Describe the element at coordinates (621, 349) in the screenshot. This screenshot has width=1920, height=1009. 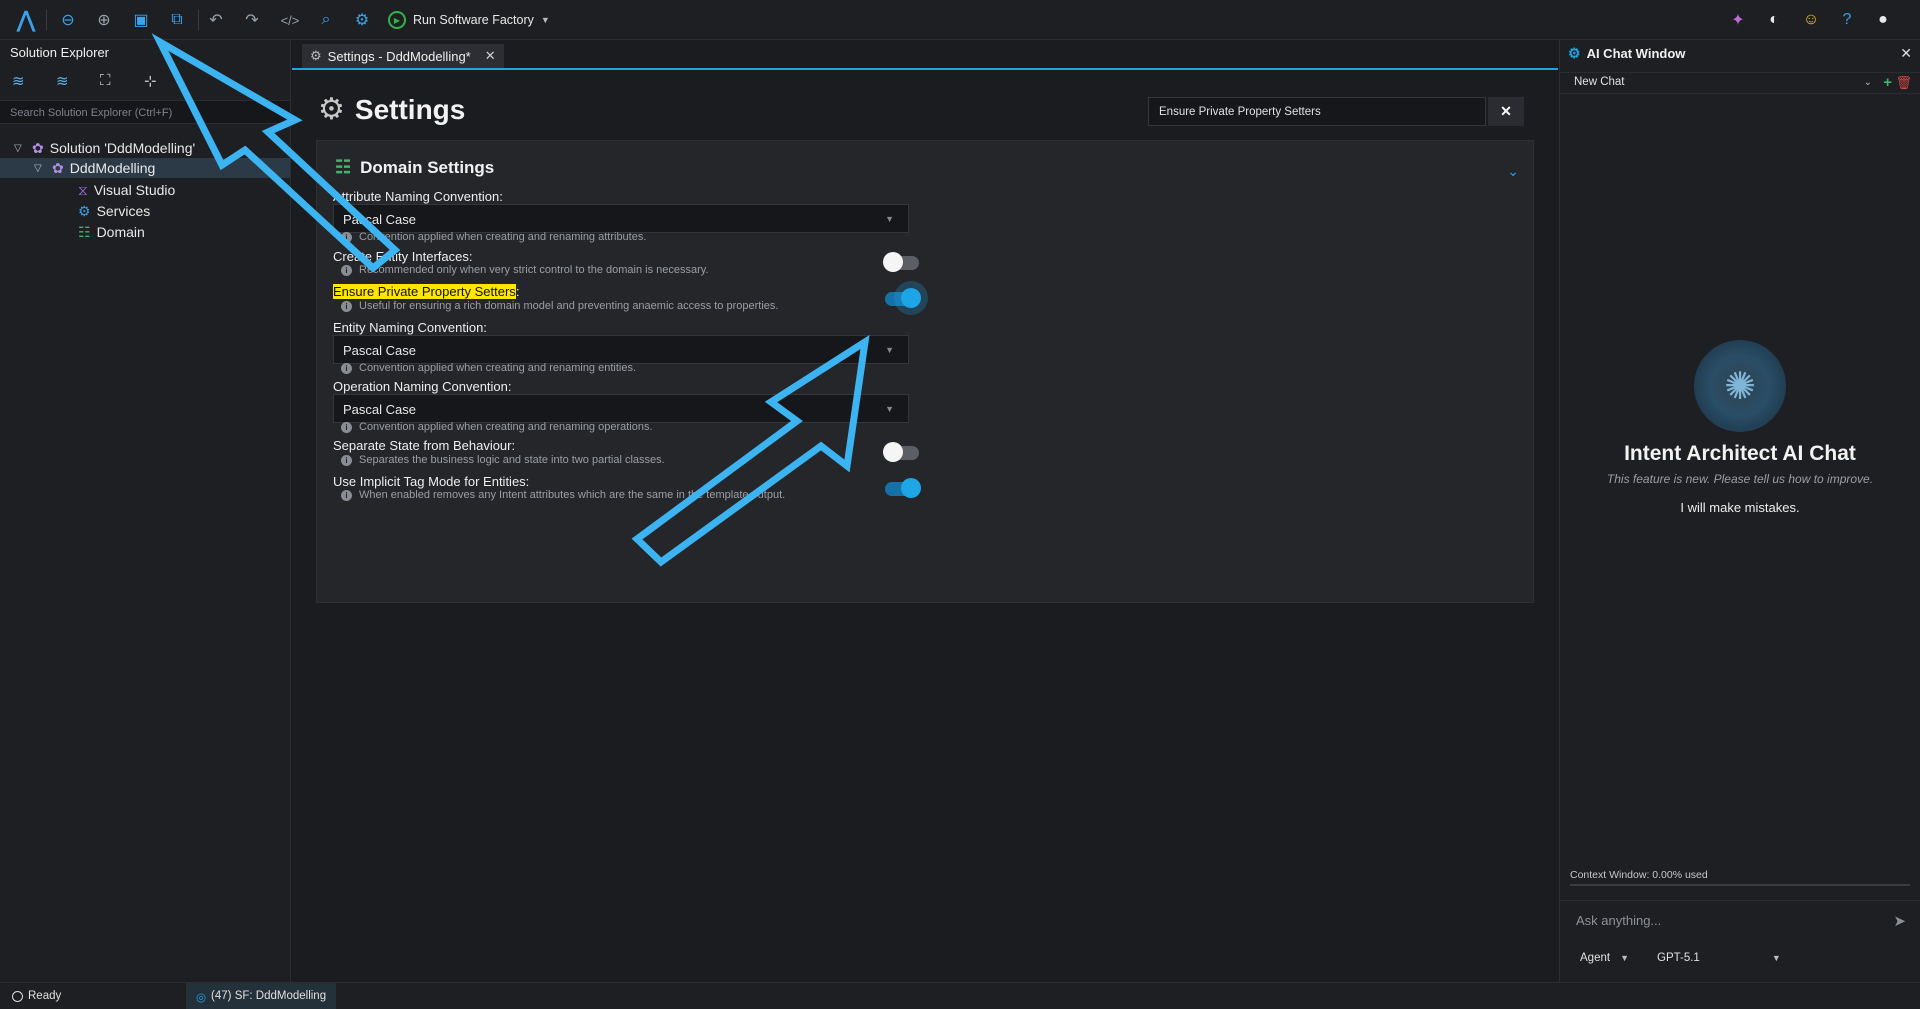
I see `entity-naming-select: Pascal Case ▼` at that location.